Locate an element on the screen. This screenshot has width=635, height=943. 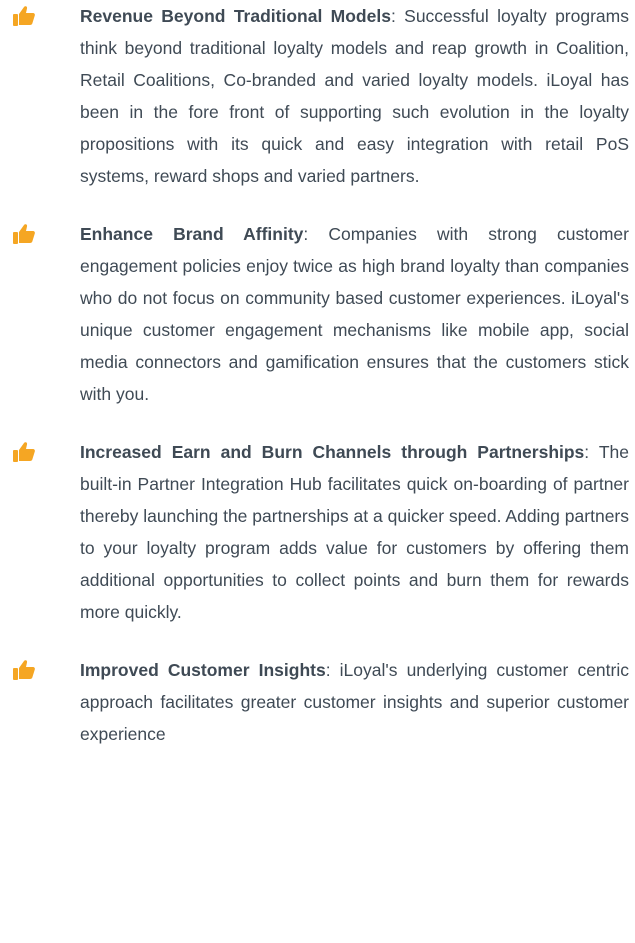
item-title: Enhance Brand Affinity is located at coordinates (192, 234).